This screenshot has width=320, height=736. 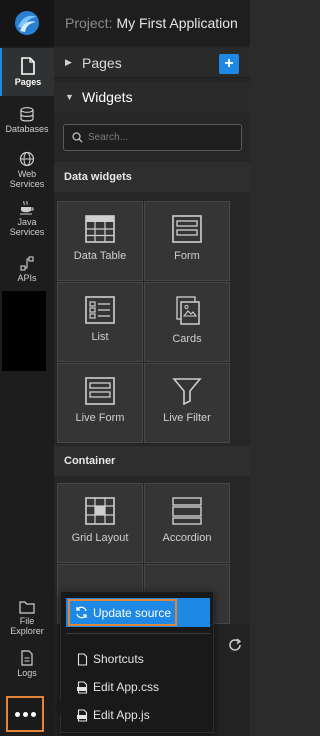 I want to click on menu-item-shortcuts: Shortcuts, so click(x=110, y=659).